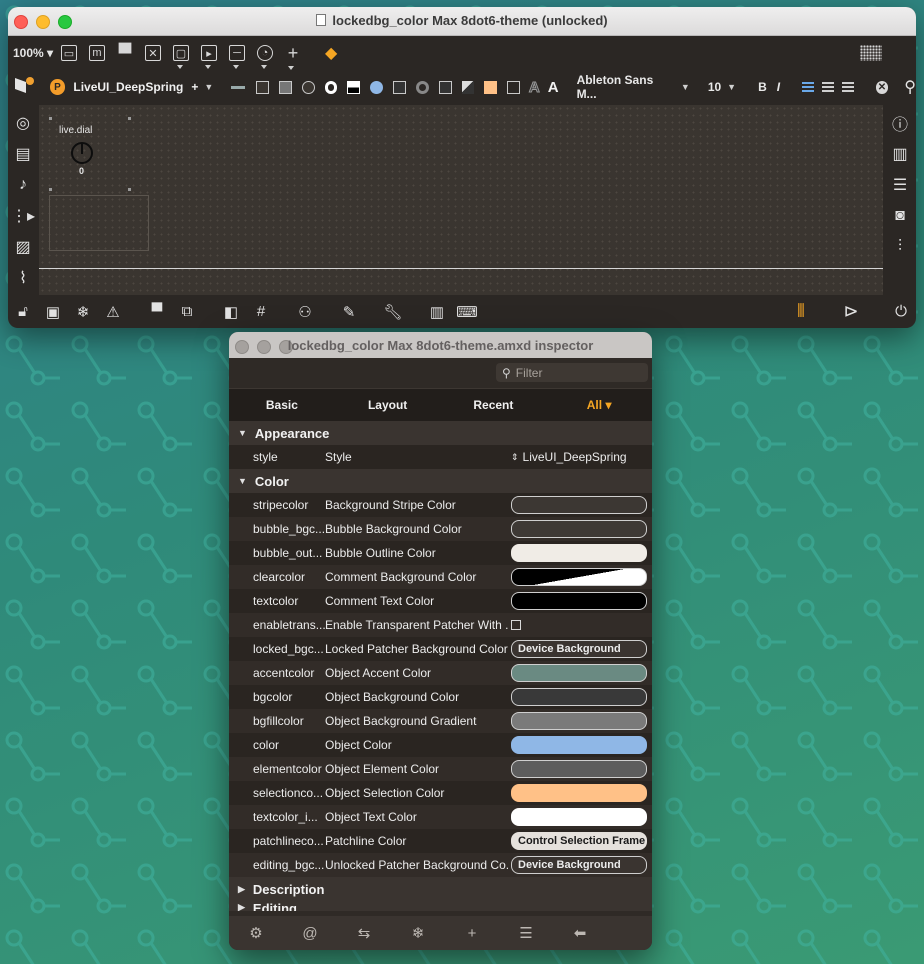 The image size is (924, 964). Describe the element at coordinates (900, 122) in the screenshot. I see `info-icon: ⓘ` at that location.